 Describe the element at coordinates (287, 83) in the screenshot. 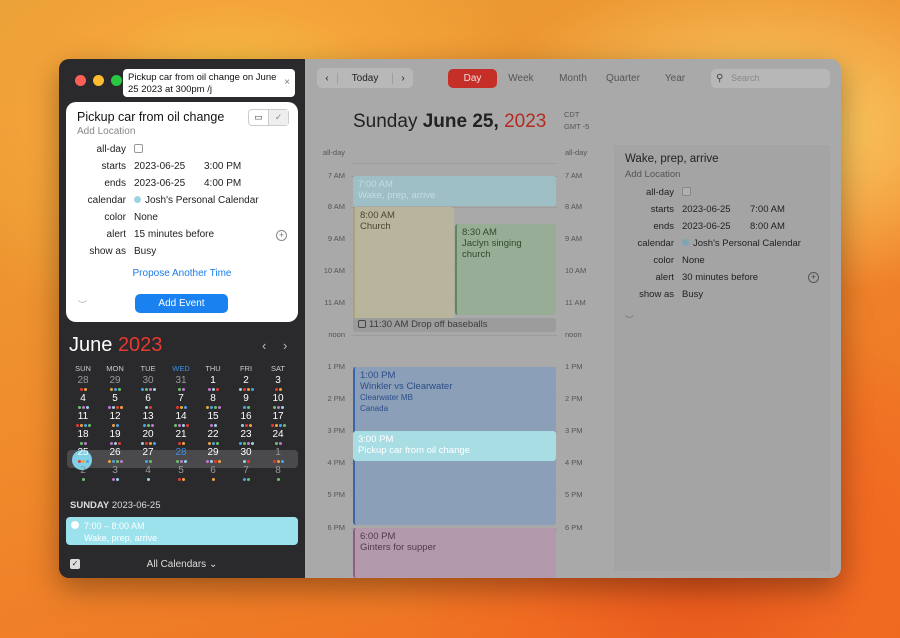

I see `clear-icon: ×` at that location.